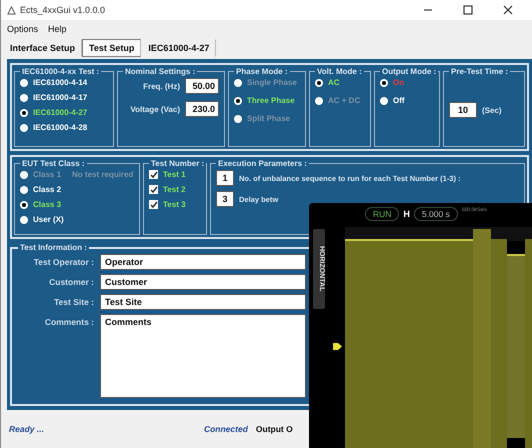 The image size is (532, 448). What do you see at coordinates (11, 10) in the screenshot?
I see `app-icon` at bounding box center [11, 10].